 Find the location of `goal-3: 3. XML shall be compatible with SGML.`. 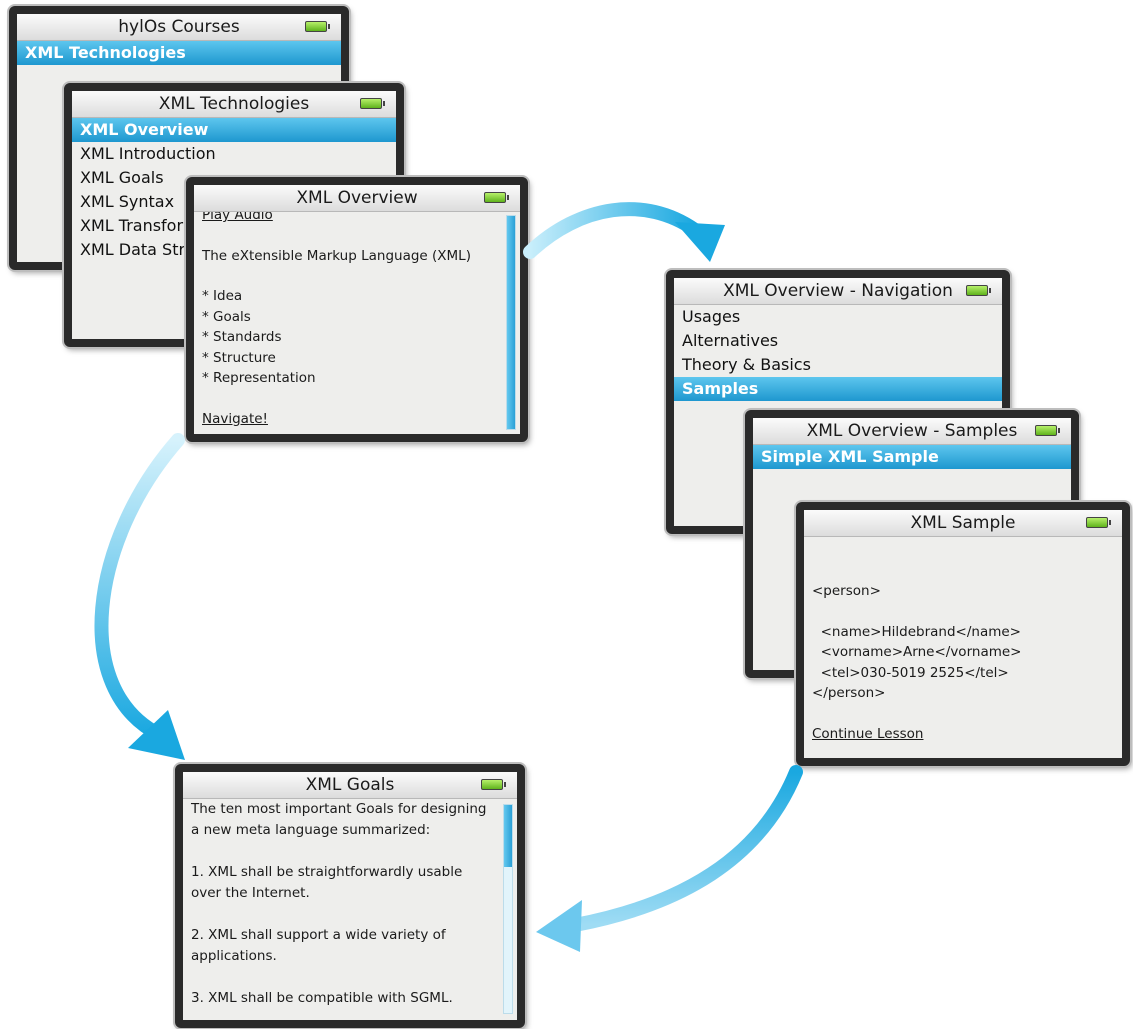

goal-3: 3. XML shall be compatible with SGML. is located at coordinates (322, 998).